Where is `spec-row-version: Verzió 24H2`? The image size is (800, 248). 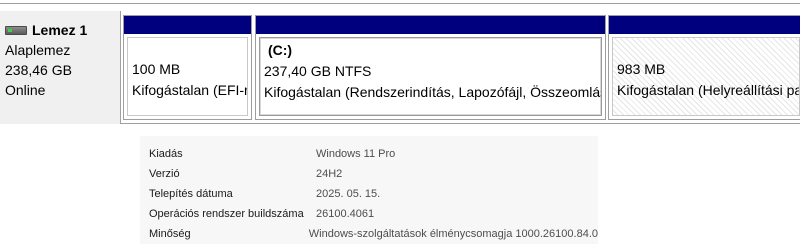 spec-row-version: Verzió 24H2 is located at coordinates (373, 174).